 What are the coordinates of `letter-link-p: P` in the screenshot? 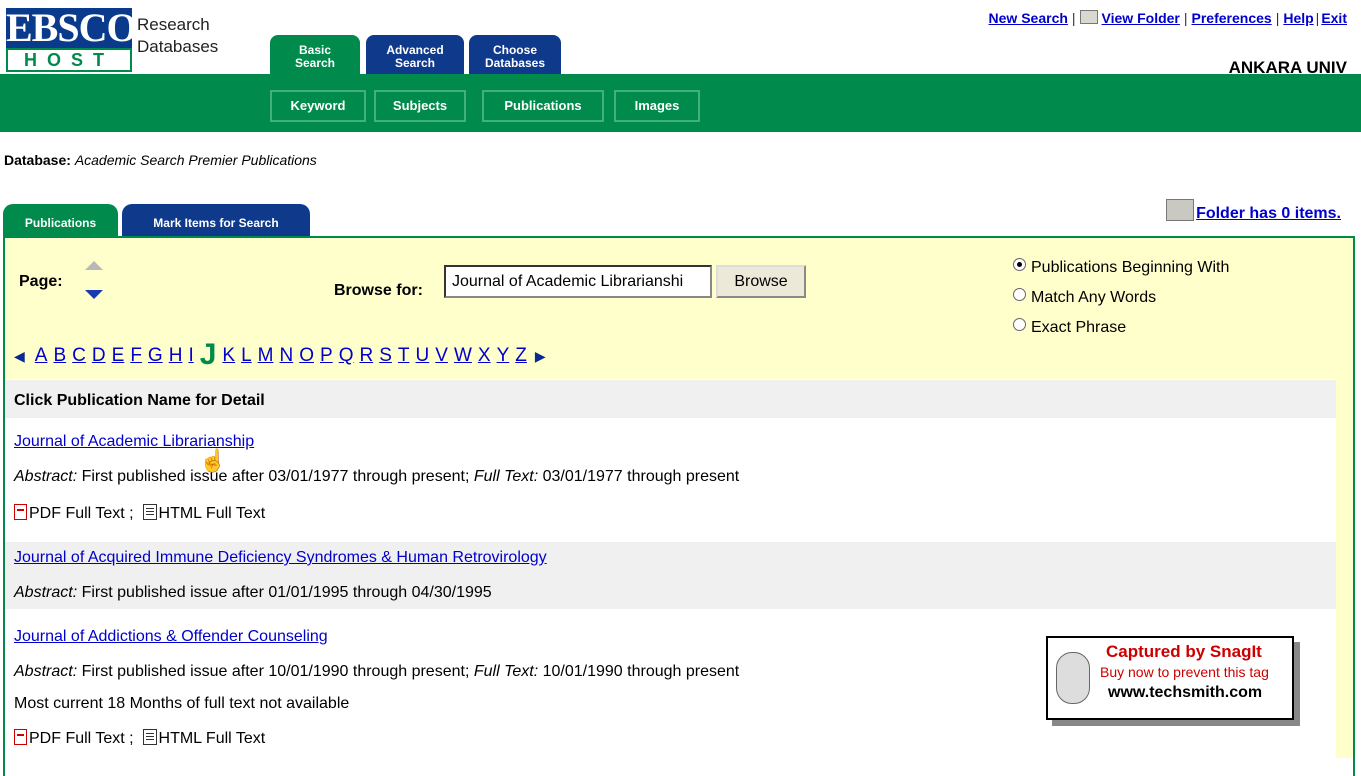 It's located at (326, 355).